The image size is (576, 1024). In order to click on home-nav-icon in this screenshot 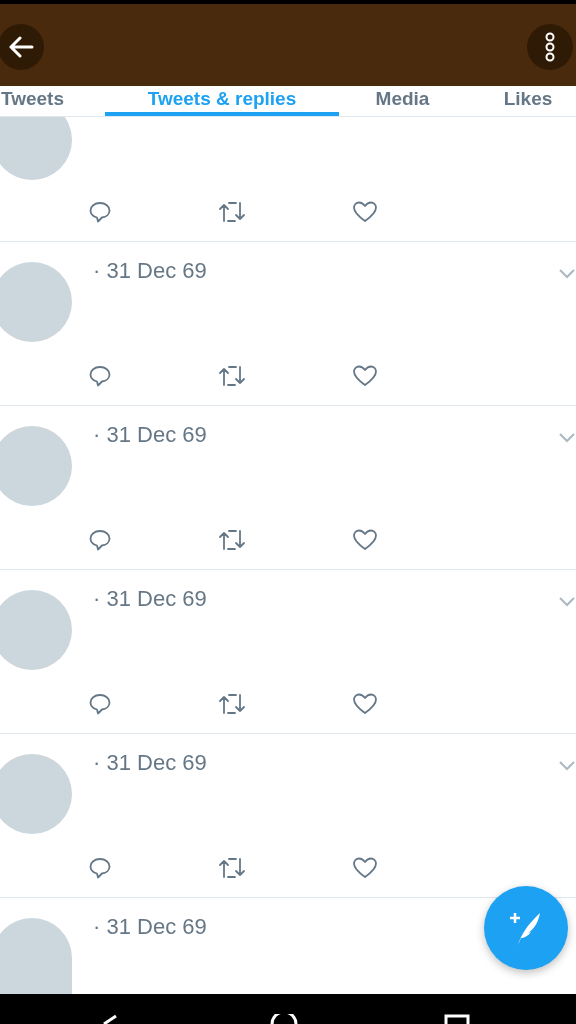, I will do `click(284, 1019)`.